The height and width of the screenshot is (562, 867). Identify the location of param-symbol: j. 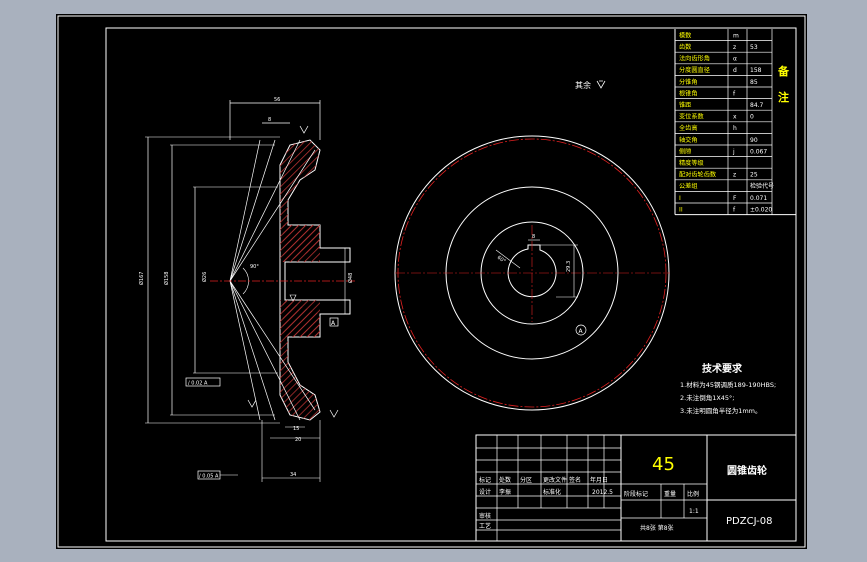
(733, 151).